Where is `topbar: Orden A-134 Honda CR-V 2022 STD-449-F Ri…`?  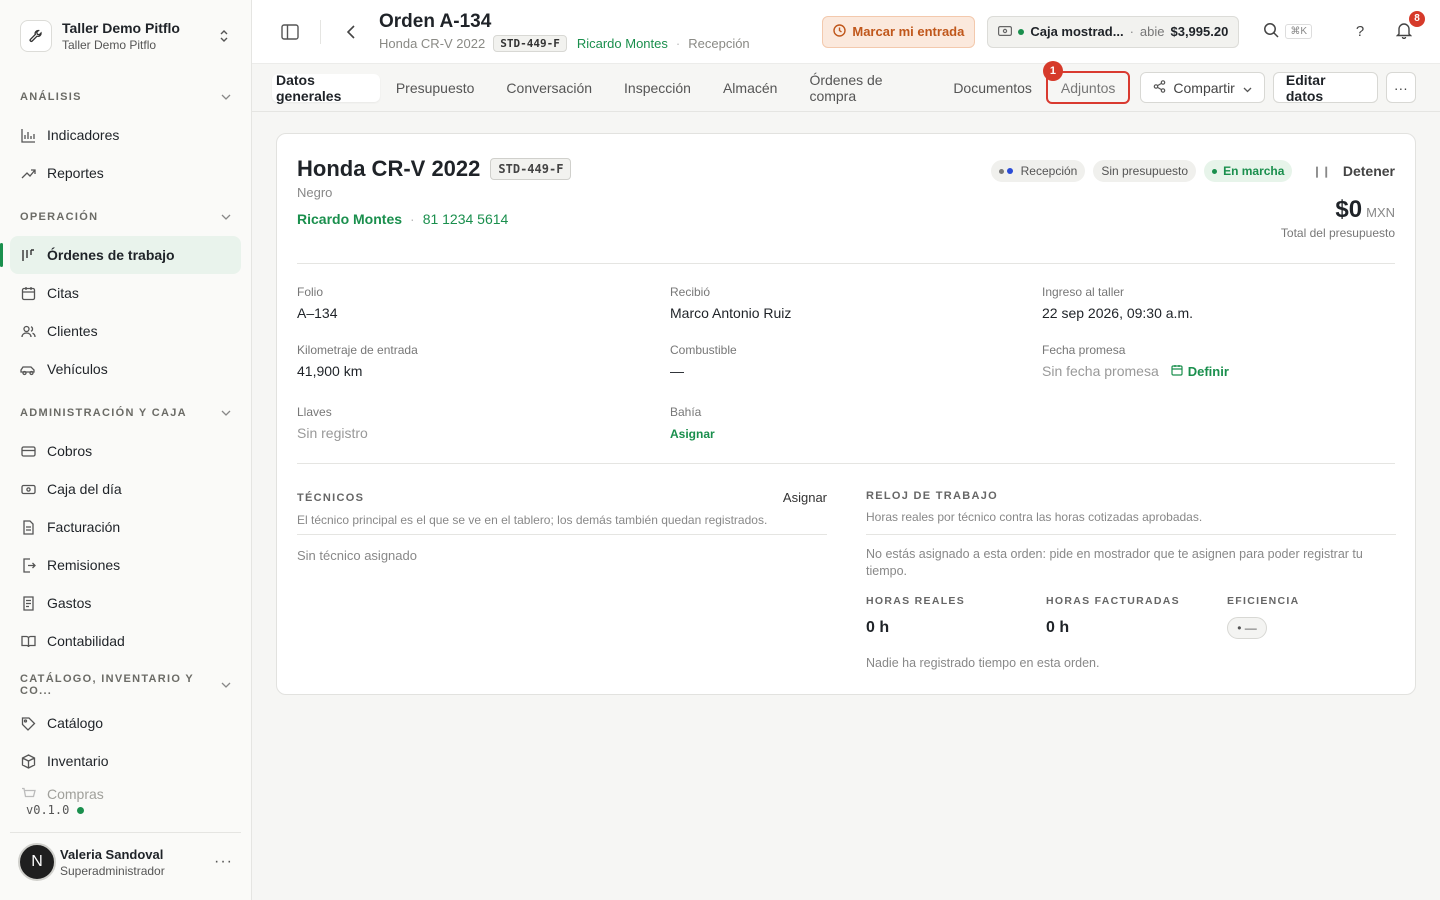 topbar: Orden A-134 Honda CR-V 2022 STD-449-F Ri… is located at coordinates (846, 32).